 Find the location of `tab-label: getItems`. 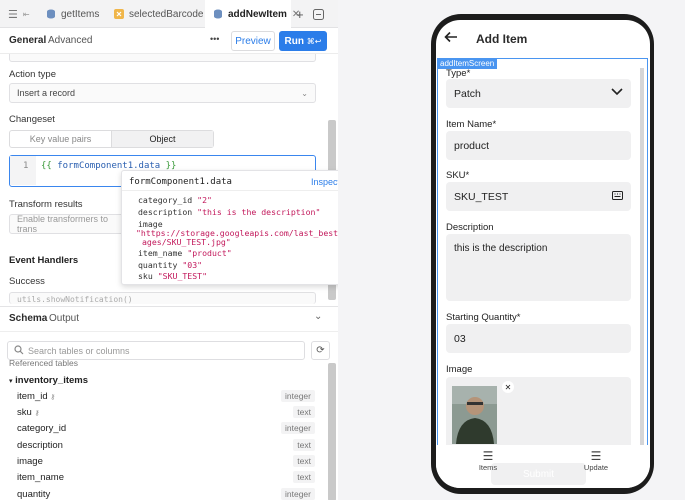

tab-label: getItems is located at coordinates (80, 14).